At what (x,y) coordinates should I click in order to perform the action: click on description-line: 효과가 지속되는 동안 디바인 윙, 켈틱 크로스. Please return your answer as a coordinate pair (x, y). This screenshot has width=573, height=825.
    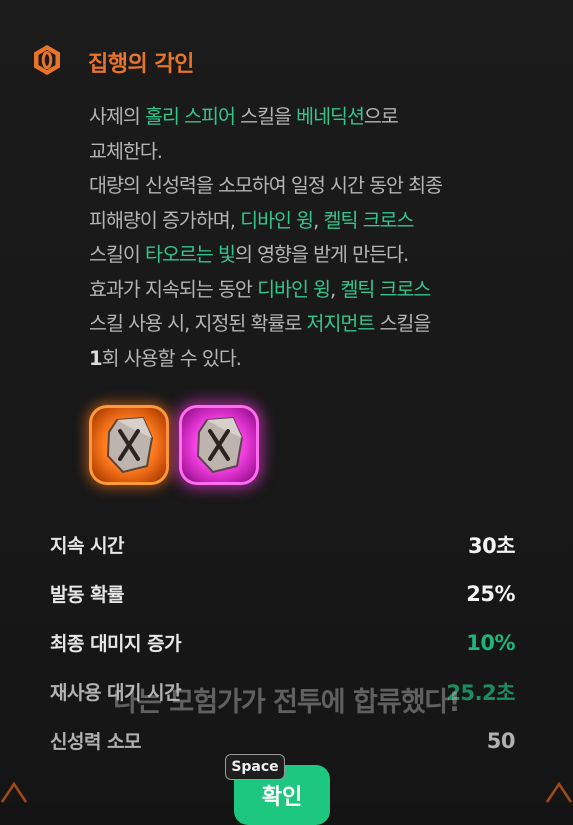
    Looking at the image, I should click on (324, 290).